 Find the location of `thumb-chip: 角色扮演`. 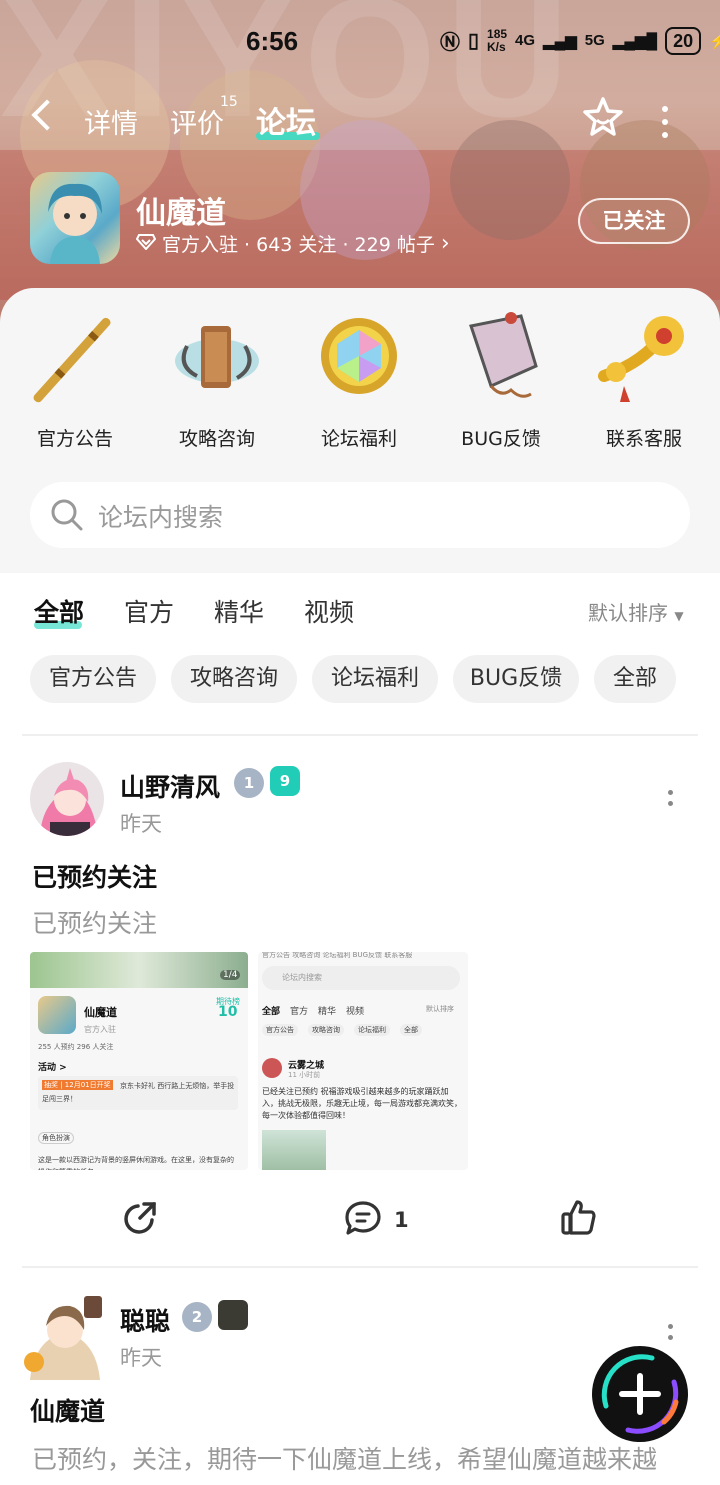

thumb-chip: 角色扮演 is located at coordinates (56, 1138).